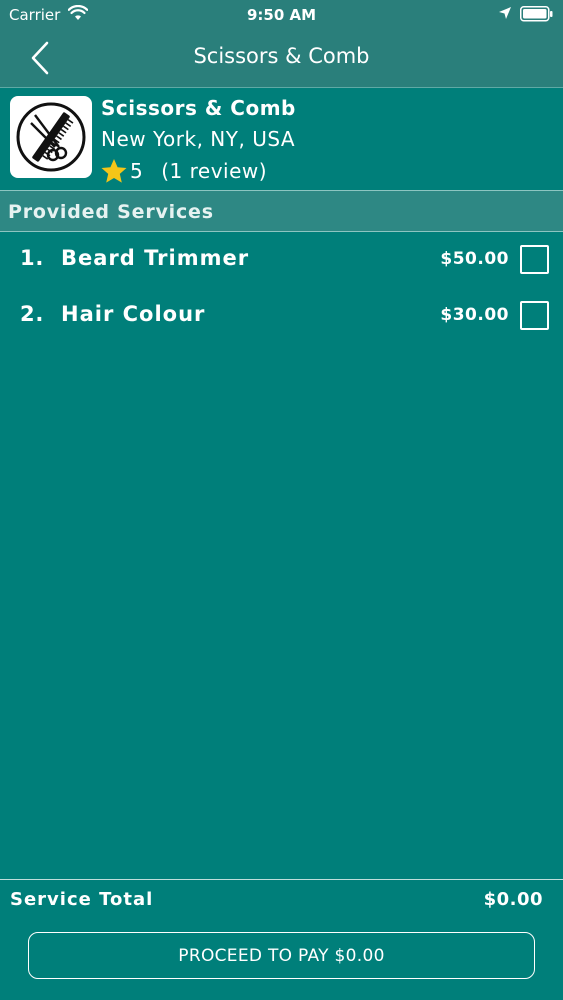 This screenshot has height=1000, width=563. What do you see at coordinates (155, 258) in the screenshot?
I see `service-name: Beard Trimmer` at bounding box center [155, 258].